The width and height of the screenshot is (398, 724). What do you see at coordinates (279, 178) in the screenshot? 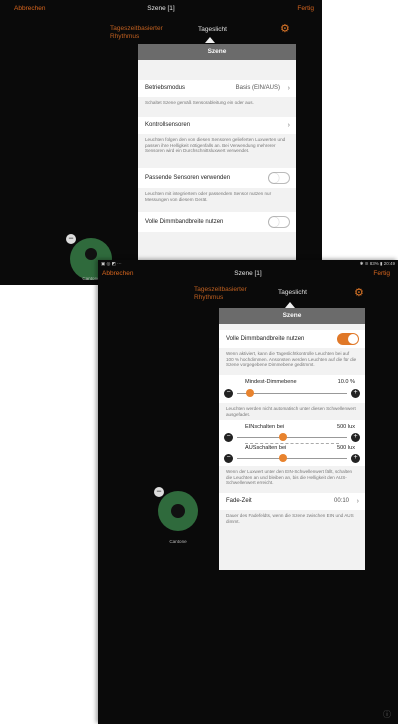
I see `matching-sensors-toggle` at bounding box center [279, 178].